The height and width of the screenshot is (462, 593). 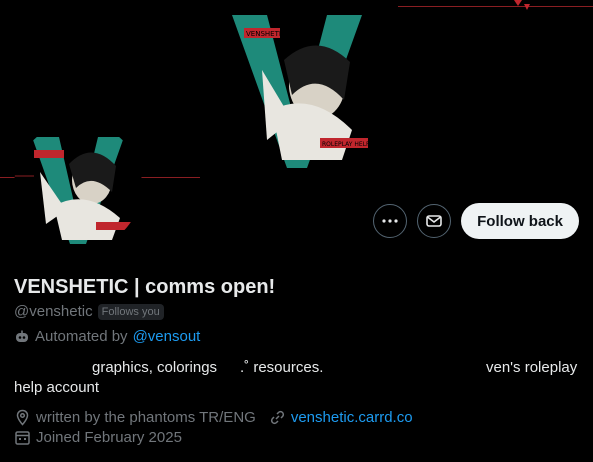 What do you see at coordinates (109, 437) in the screenshot?
I see `joined-date: Joined February 2025` at bounding box center [109, 437].